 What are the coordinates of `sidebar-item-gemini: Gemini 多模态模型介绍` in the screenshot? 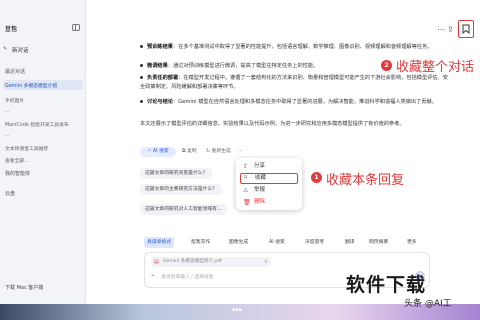 It's located at (43, 85).